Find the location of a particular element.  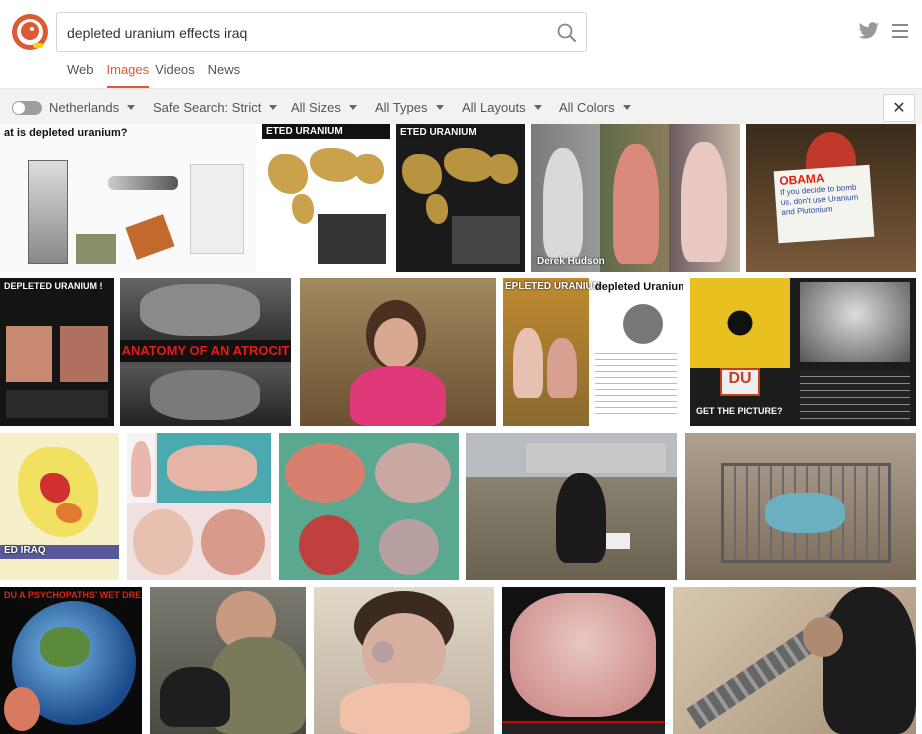

search-input is located at coordinates (302, 33).